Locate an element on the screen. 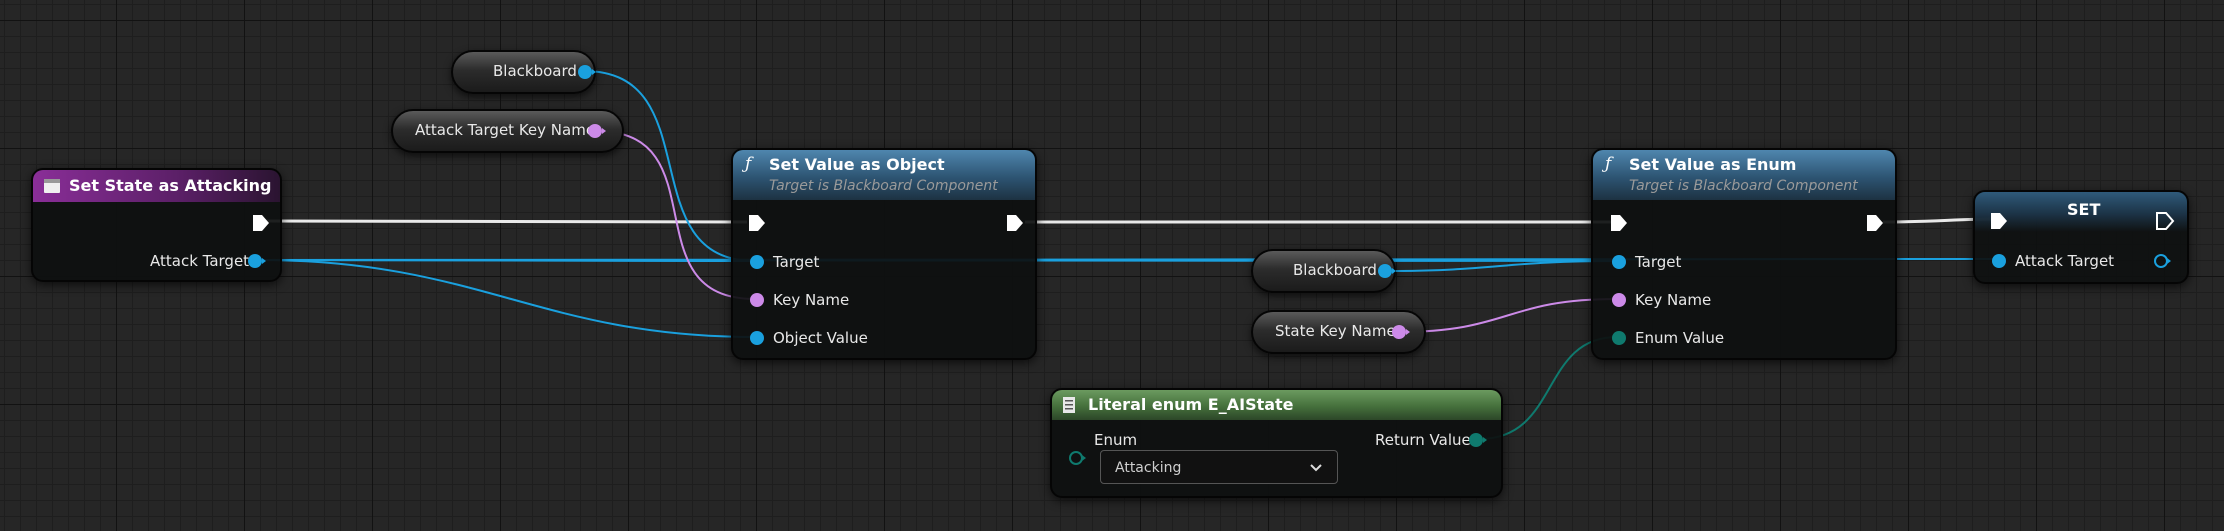 Image resolution: width=2224 pixels, height=531 pixels. exec-wire-event-to-set-object is located at coordinates (506, 221).